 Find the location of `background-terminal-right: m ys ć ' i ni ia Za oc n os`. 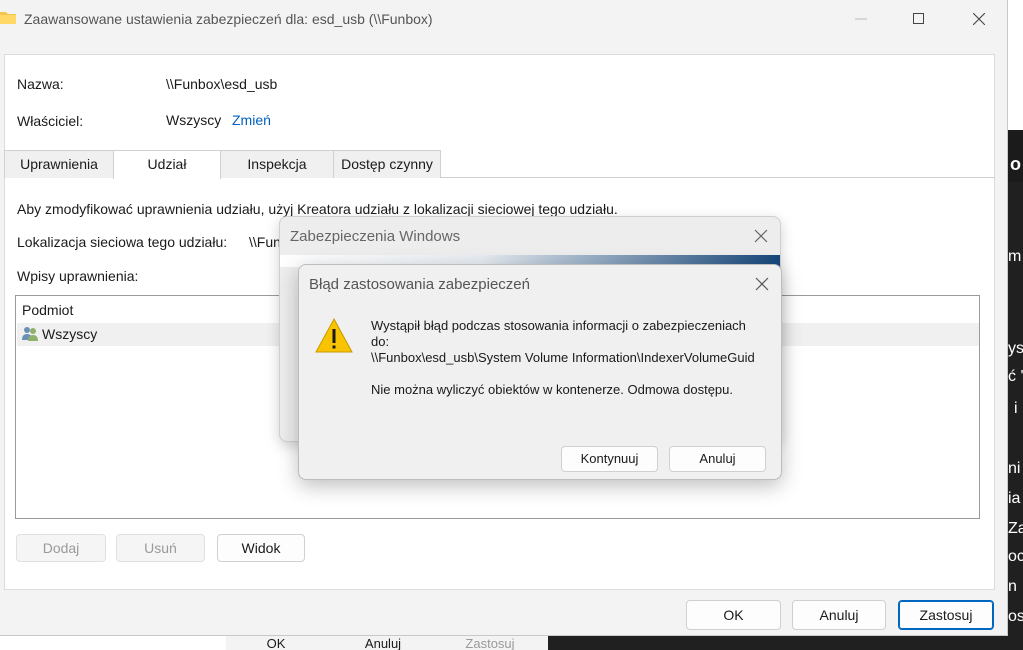

background-terminal-right: m ys ć ' i ni ia Za oc n os is located at coordinates (1015, 416).